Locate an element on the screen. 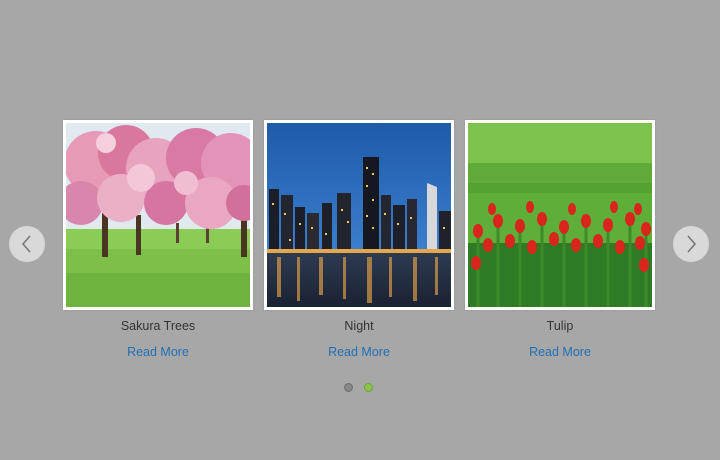 Image resolution: width=720 pixels, height=460 pixels. carousel-card-night: Night Read More is located at coordinates (359, 240).